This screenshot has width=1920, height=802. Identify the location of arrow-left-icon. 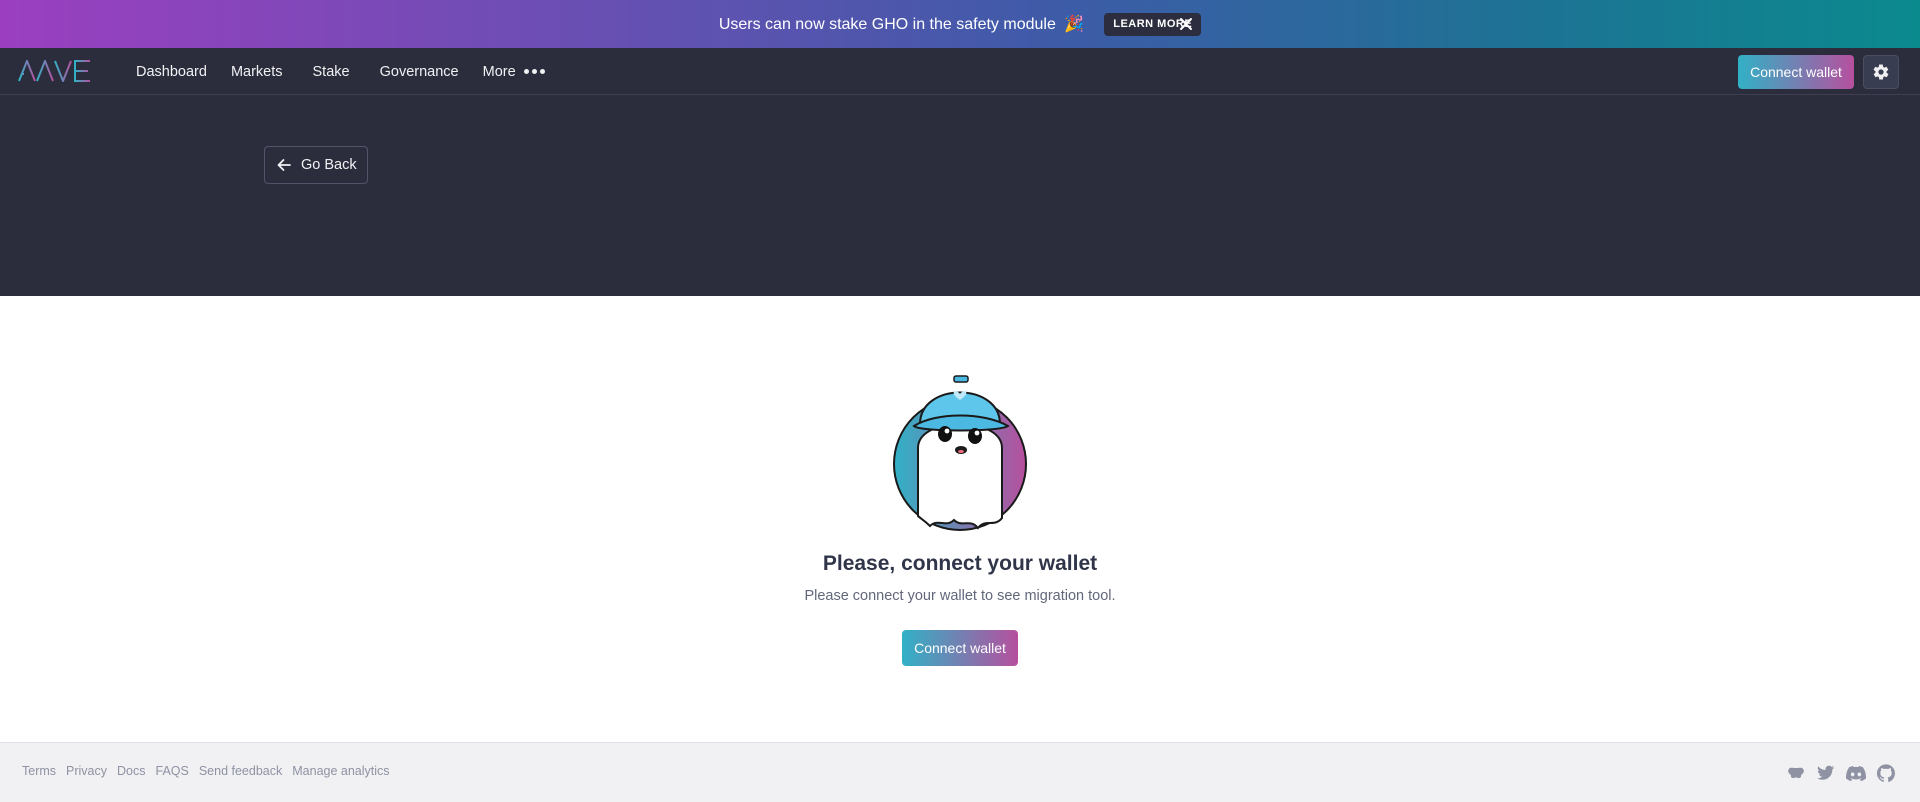
(284, 165).